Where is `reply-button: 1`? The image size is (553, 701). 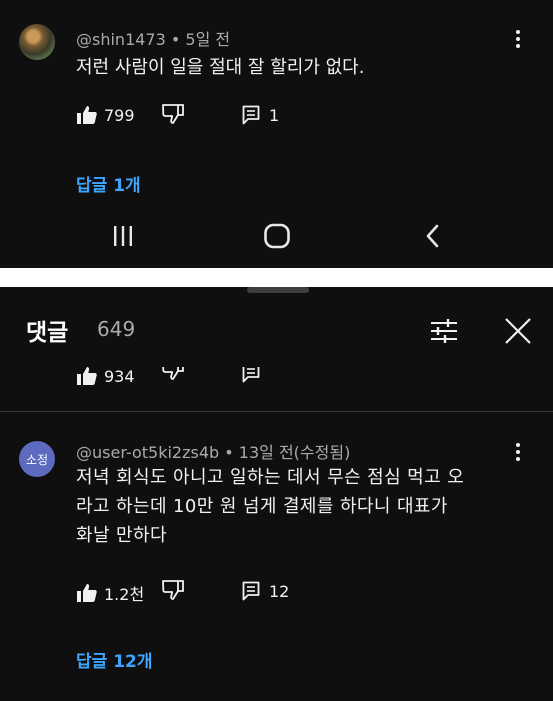
reply-button: 1 is located at coordinates (260, 115).